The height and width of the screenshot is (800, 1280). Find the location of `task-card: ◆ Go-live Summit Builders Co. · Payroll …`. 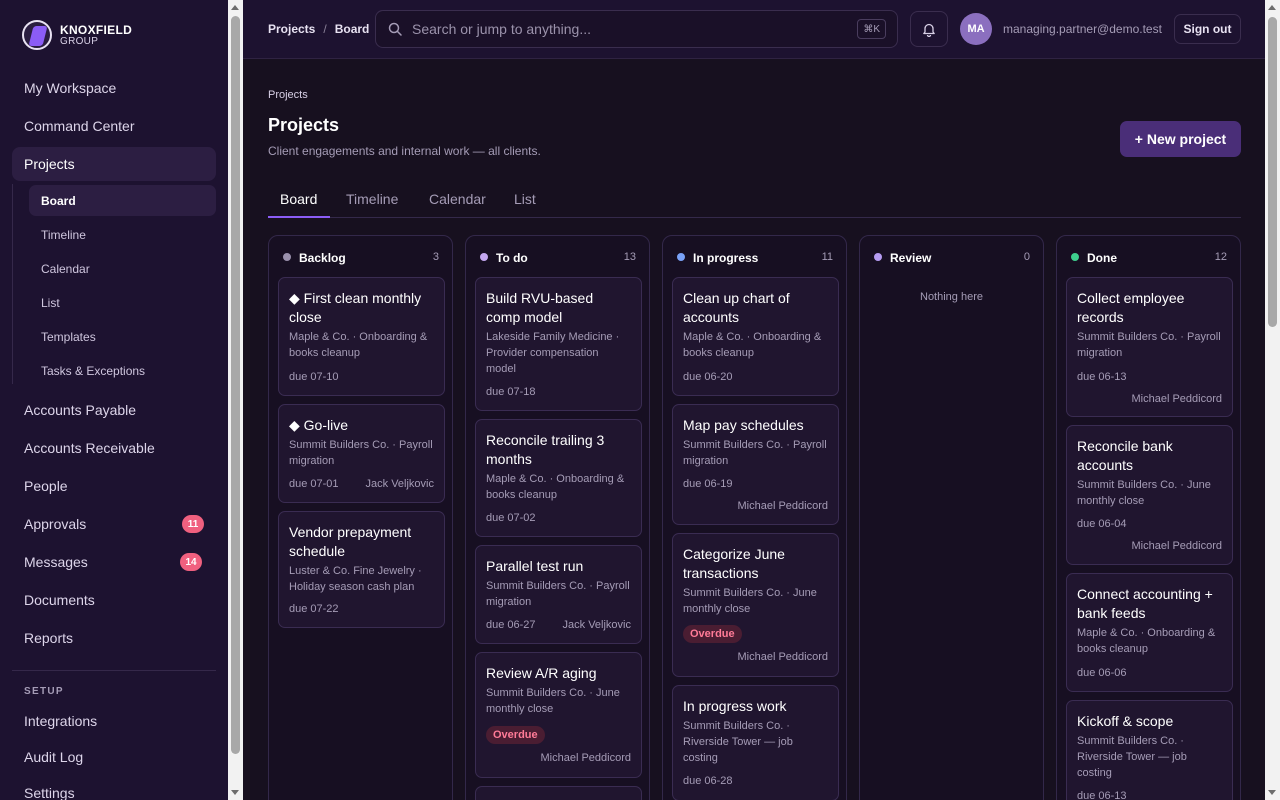

task-card: ◆ Go-live Summit Builders Co. · Payroll … is located at coordinates (361, 453).